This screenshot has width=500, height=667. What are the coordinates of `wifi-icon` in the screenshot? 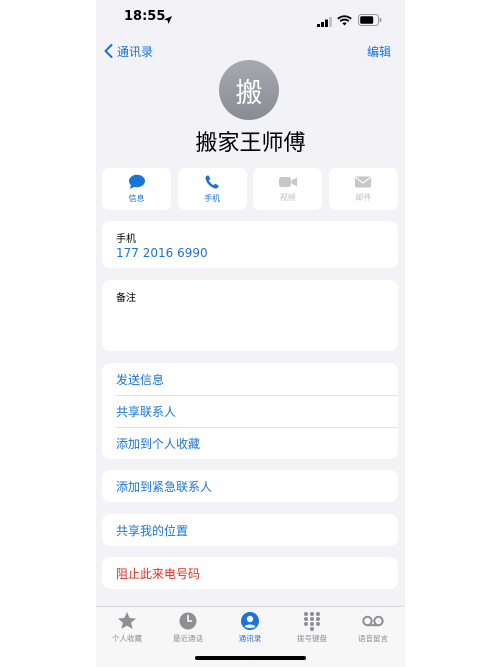 It's located at (344, 20).